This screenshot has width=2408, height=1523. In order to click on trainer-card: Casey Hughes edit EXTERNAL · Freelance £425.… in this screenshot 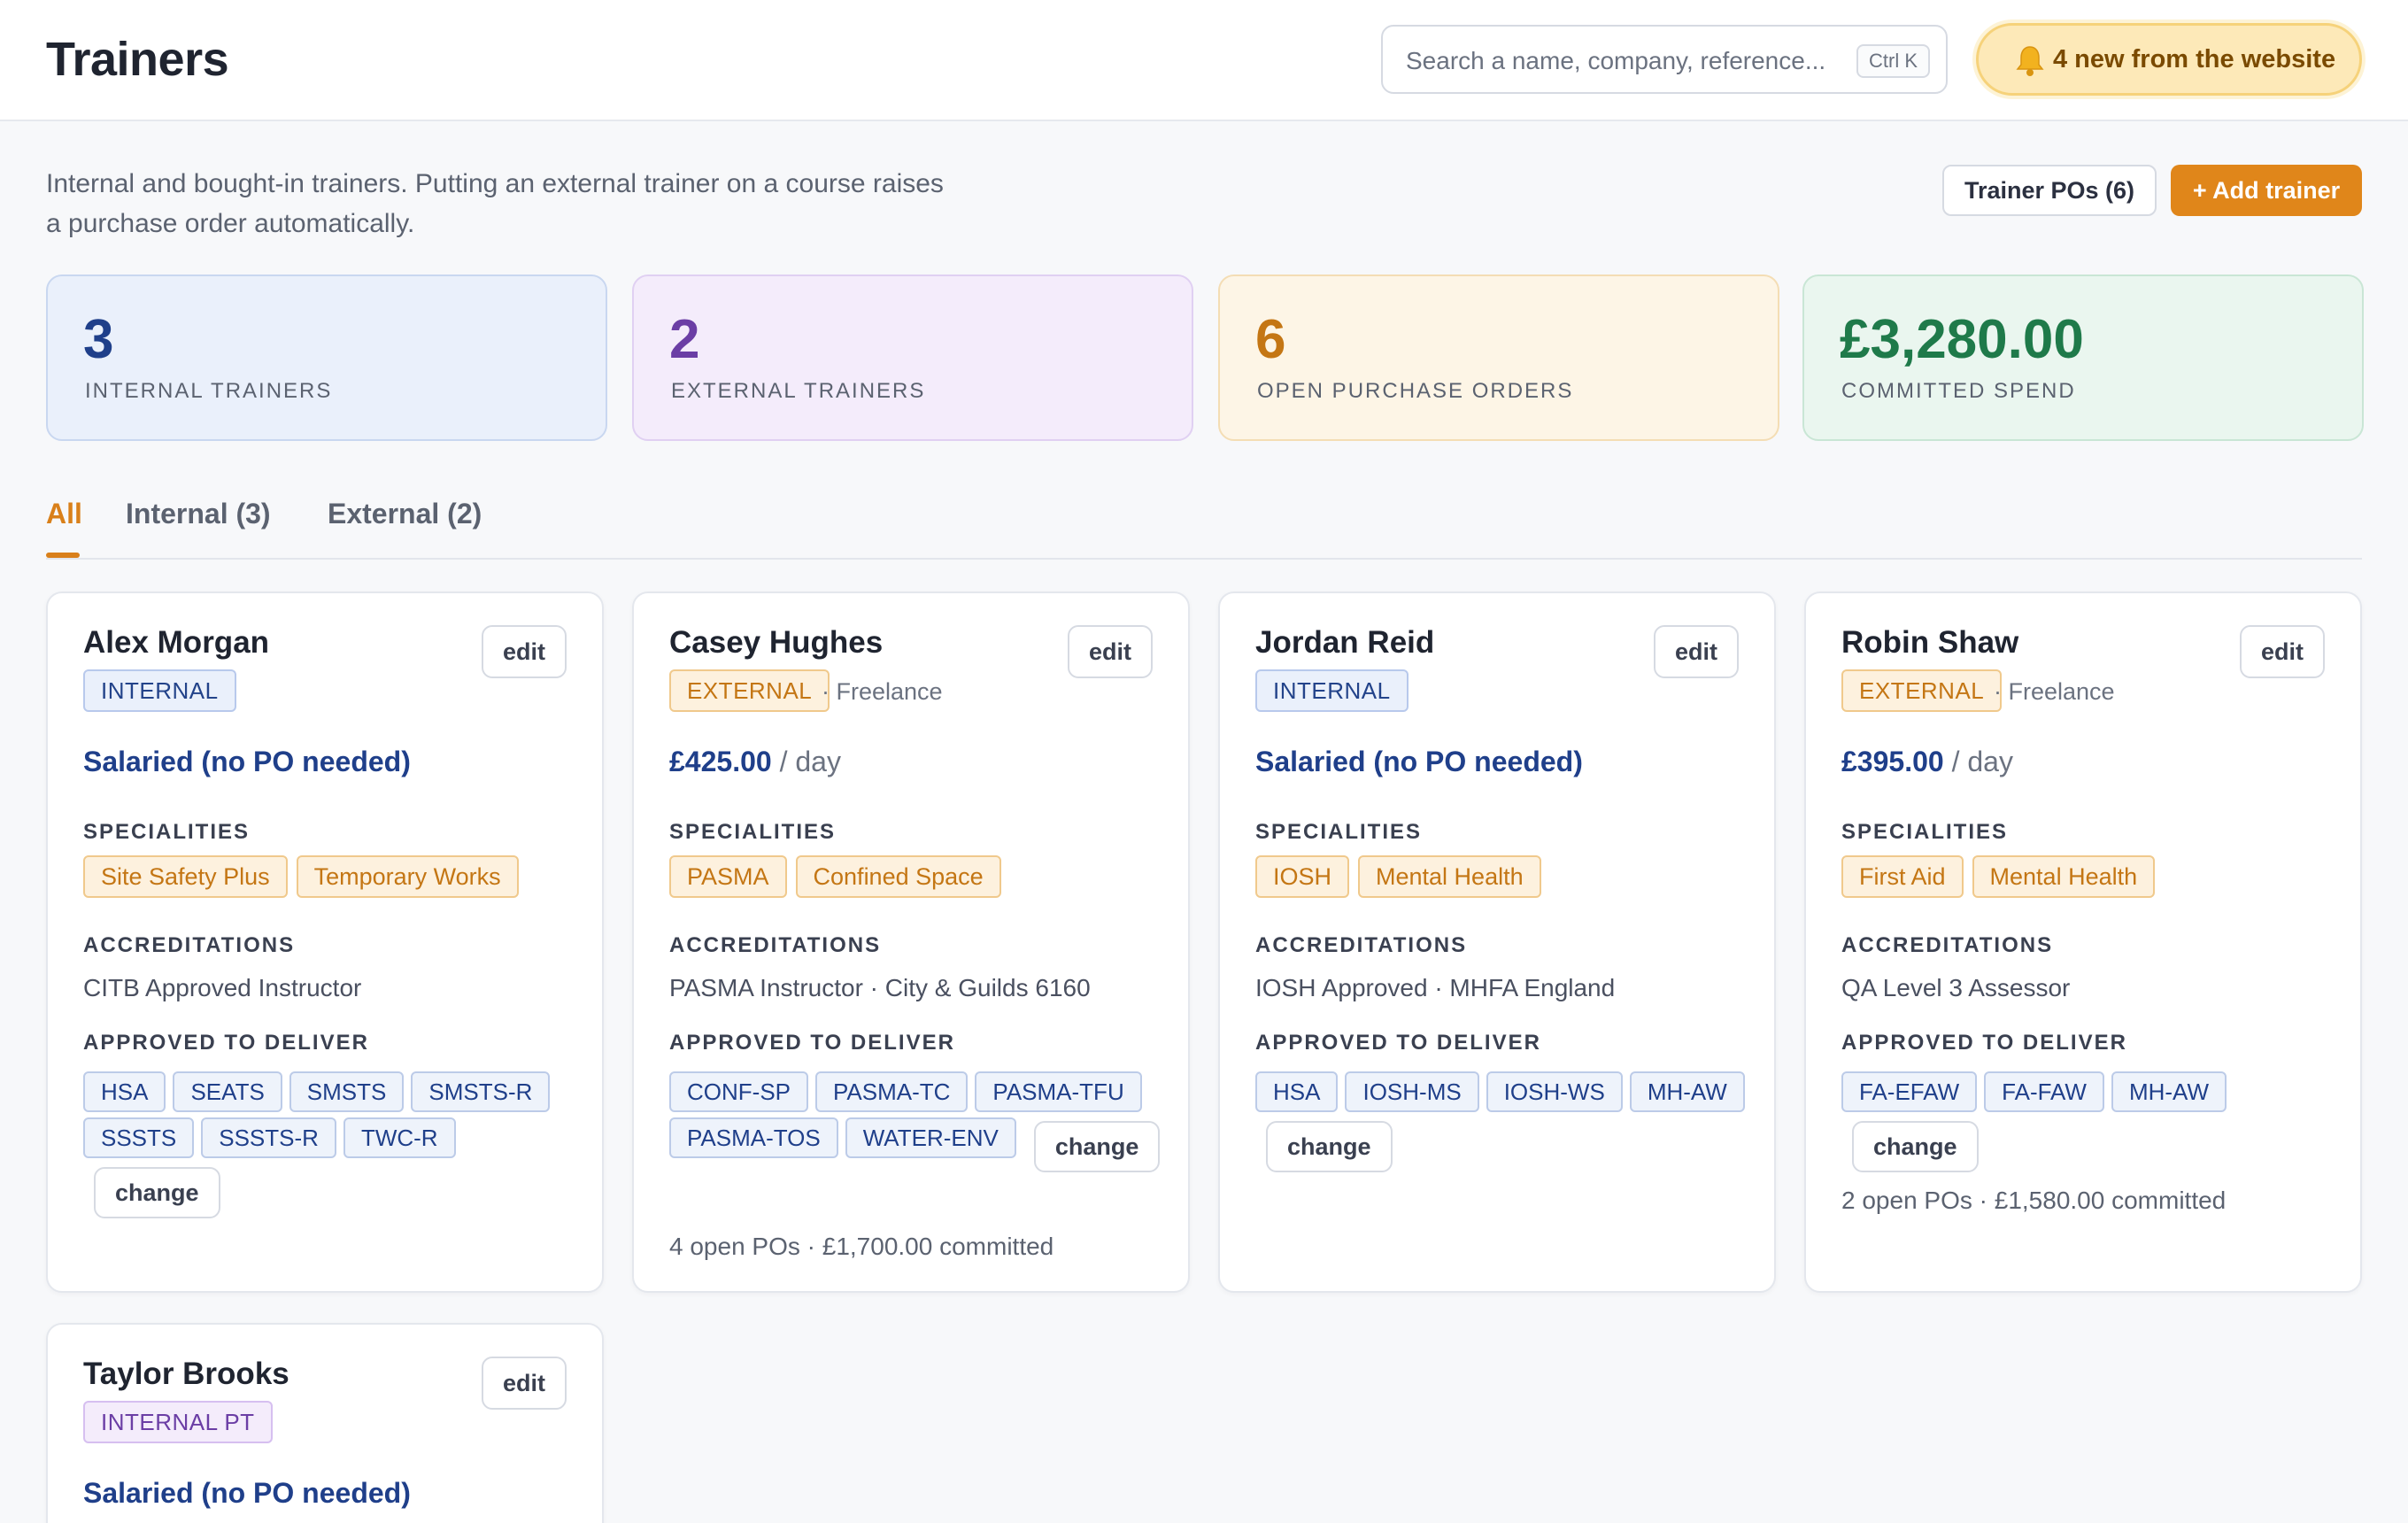, I will do `click(911, 942)`.